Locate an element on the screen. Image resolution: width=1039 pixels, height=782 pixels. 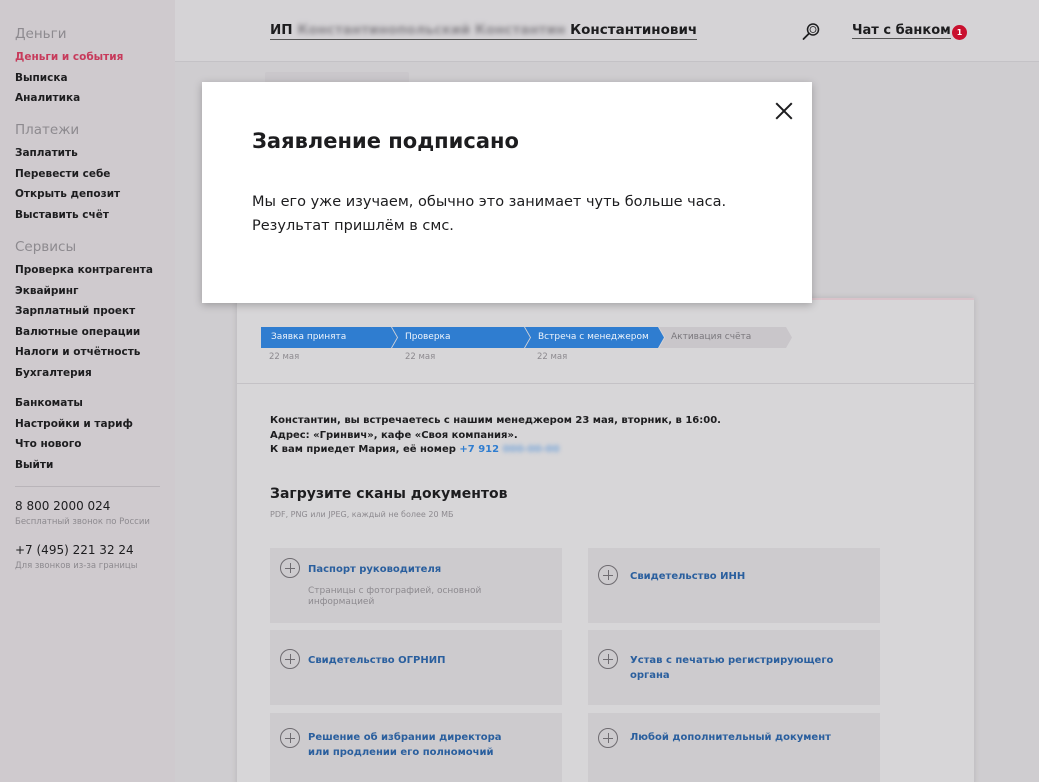
card-divider is located at coordinates (605, 383).